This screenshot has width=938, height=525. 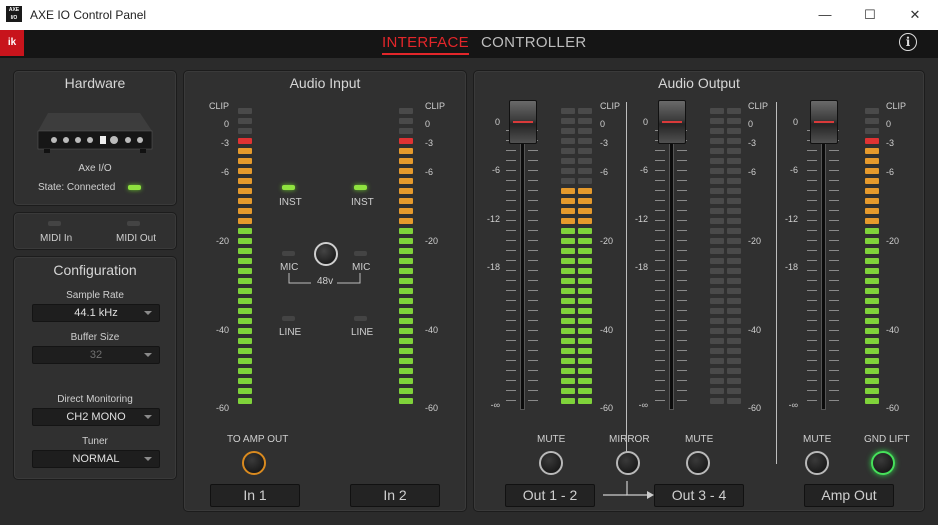 What do you see at coordinates (883, 463) in the screenshot?
I see `gnd-lift-button` at bounding box center [883, 463].